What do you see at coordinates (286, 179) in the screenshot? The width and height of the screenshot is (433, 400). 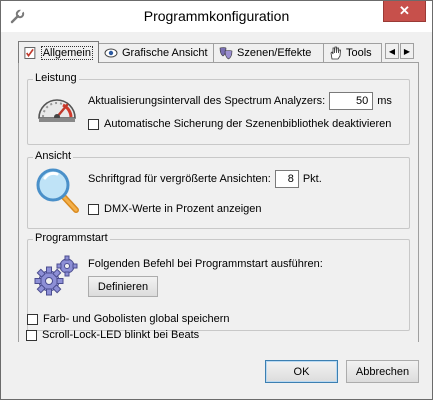 I see `fontsize-input: 8` at bounding box center [286, 179].